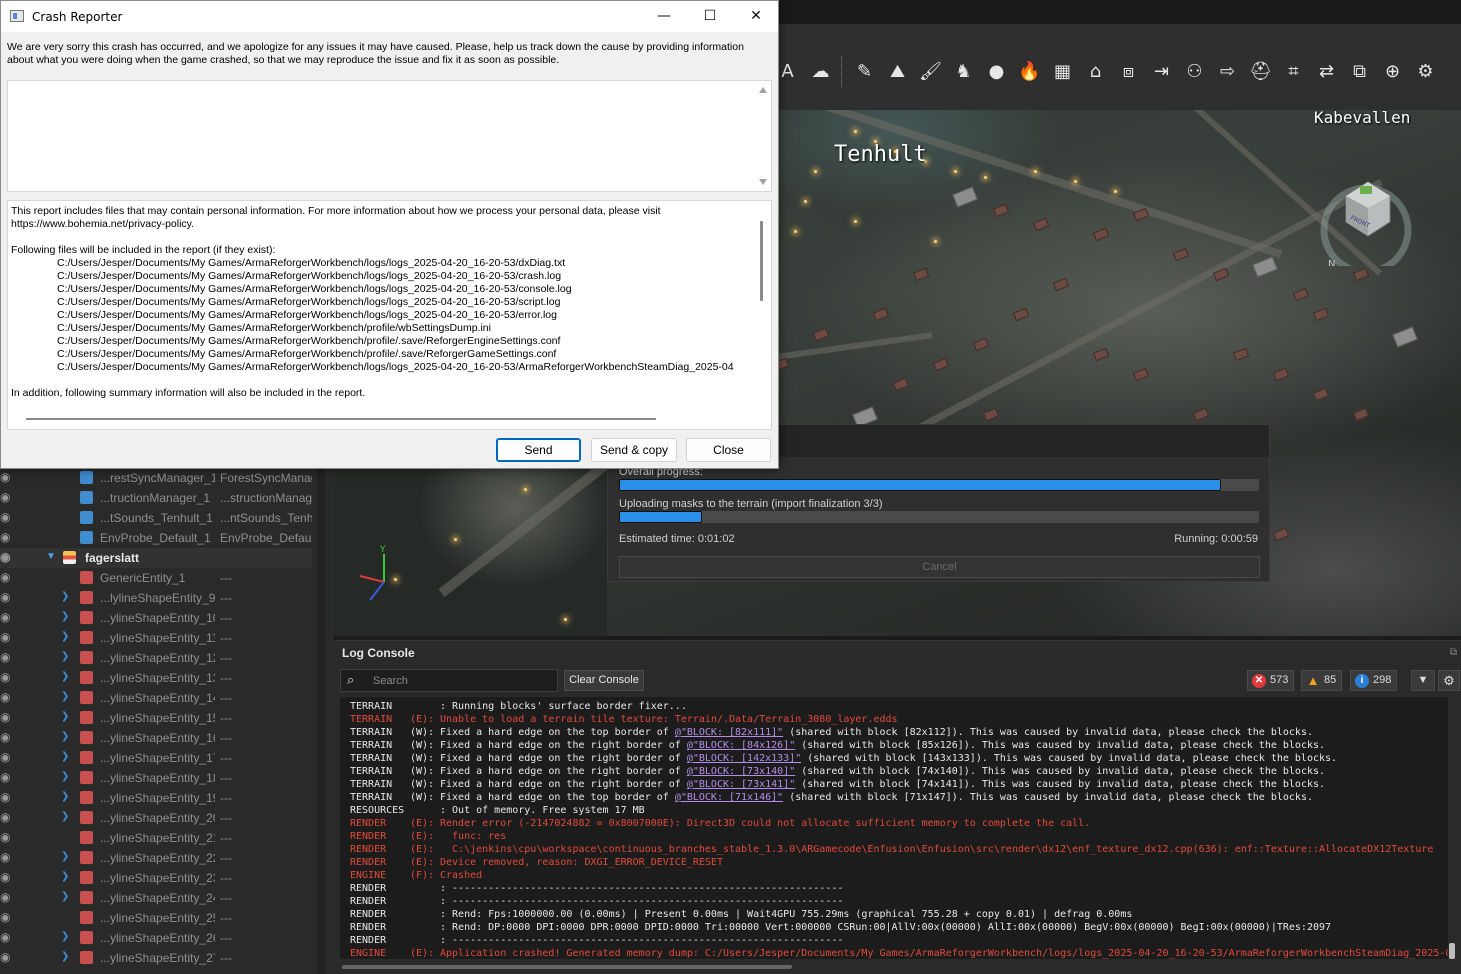 The height and width of the screenshot is (974, 1461). Describe the element at coordinates (156, 698) in the screenshot. I see `entity-row: ◉ ❯ ...ylineShapeEntity_14 ---` at that location.